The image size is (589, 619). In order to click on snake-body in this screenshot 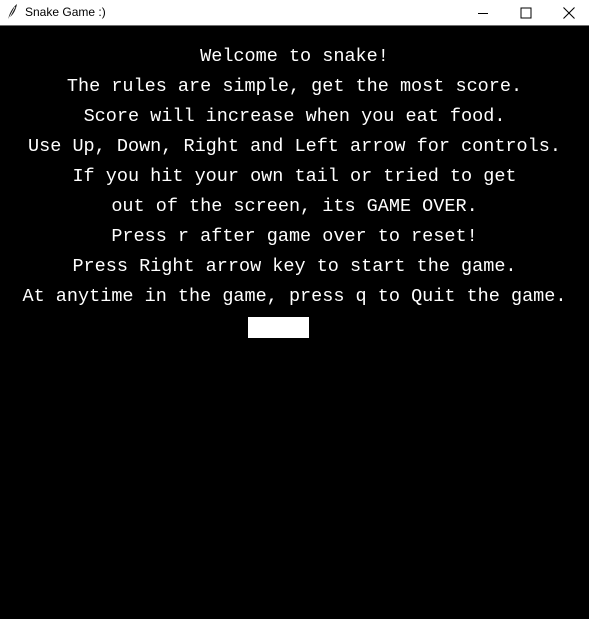, I will do `click(278, 327)`.